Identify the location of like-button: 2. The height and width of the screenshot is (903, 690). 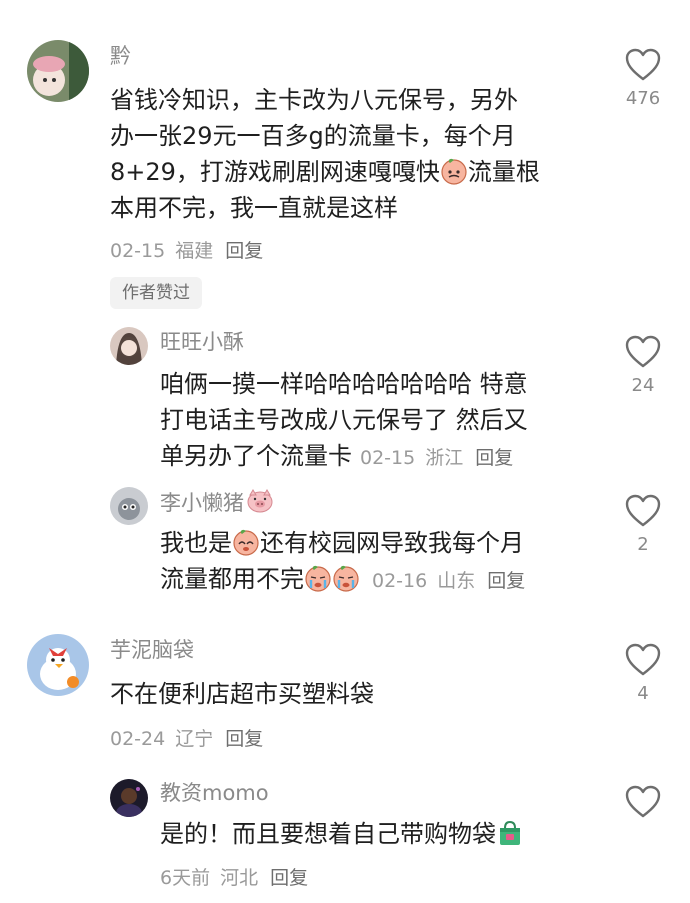
(643, 525).